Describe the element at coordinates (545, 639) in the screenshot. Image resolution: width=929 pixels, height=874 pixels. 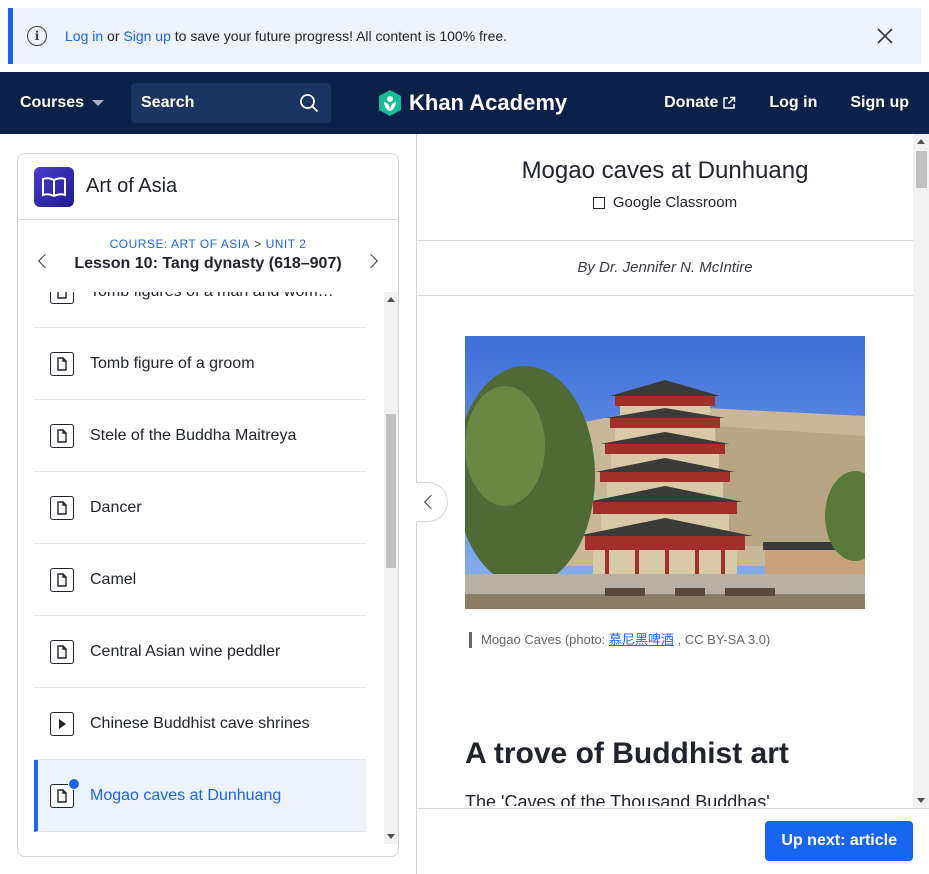
I see `caption-prefix: Mogao Caves (photo:` at that location.